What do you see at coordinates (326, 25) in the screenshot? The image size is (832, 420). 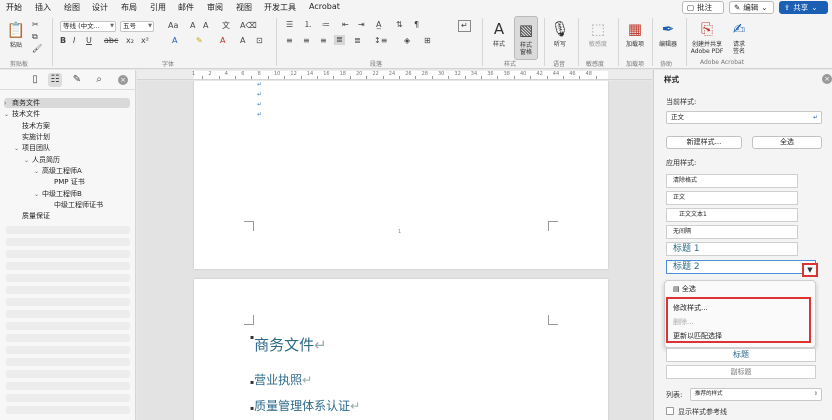 I see `multilevel-list-icon: ≔` at bounding box center [326, 25].